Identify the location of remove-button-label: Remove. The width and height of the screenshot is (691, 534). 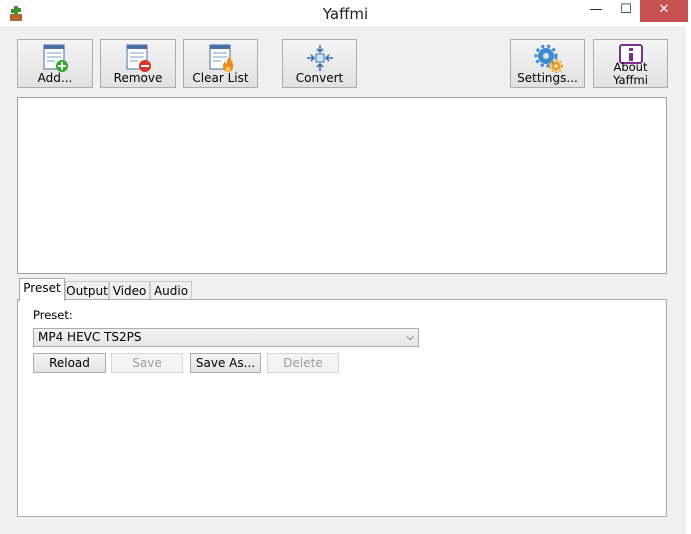
(138, 78).